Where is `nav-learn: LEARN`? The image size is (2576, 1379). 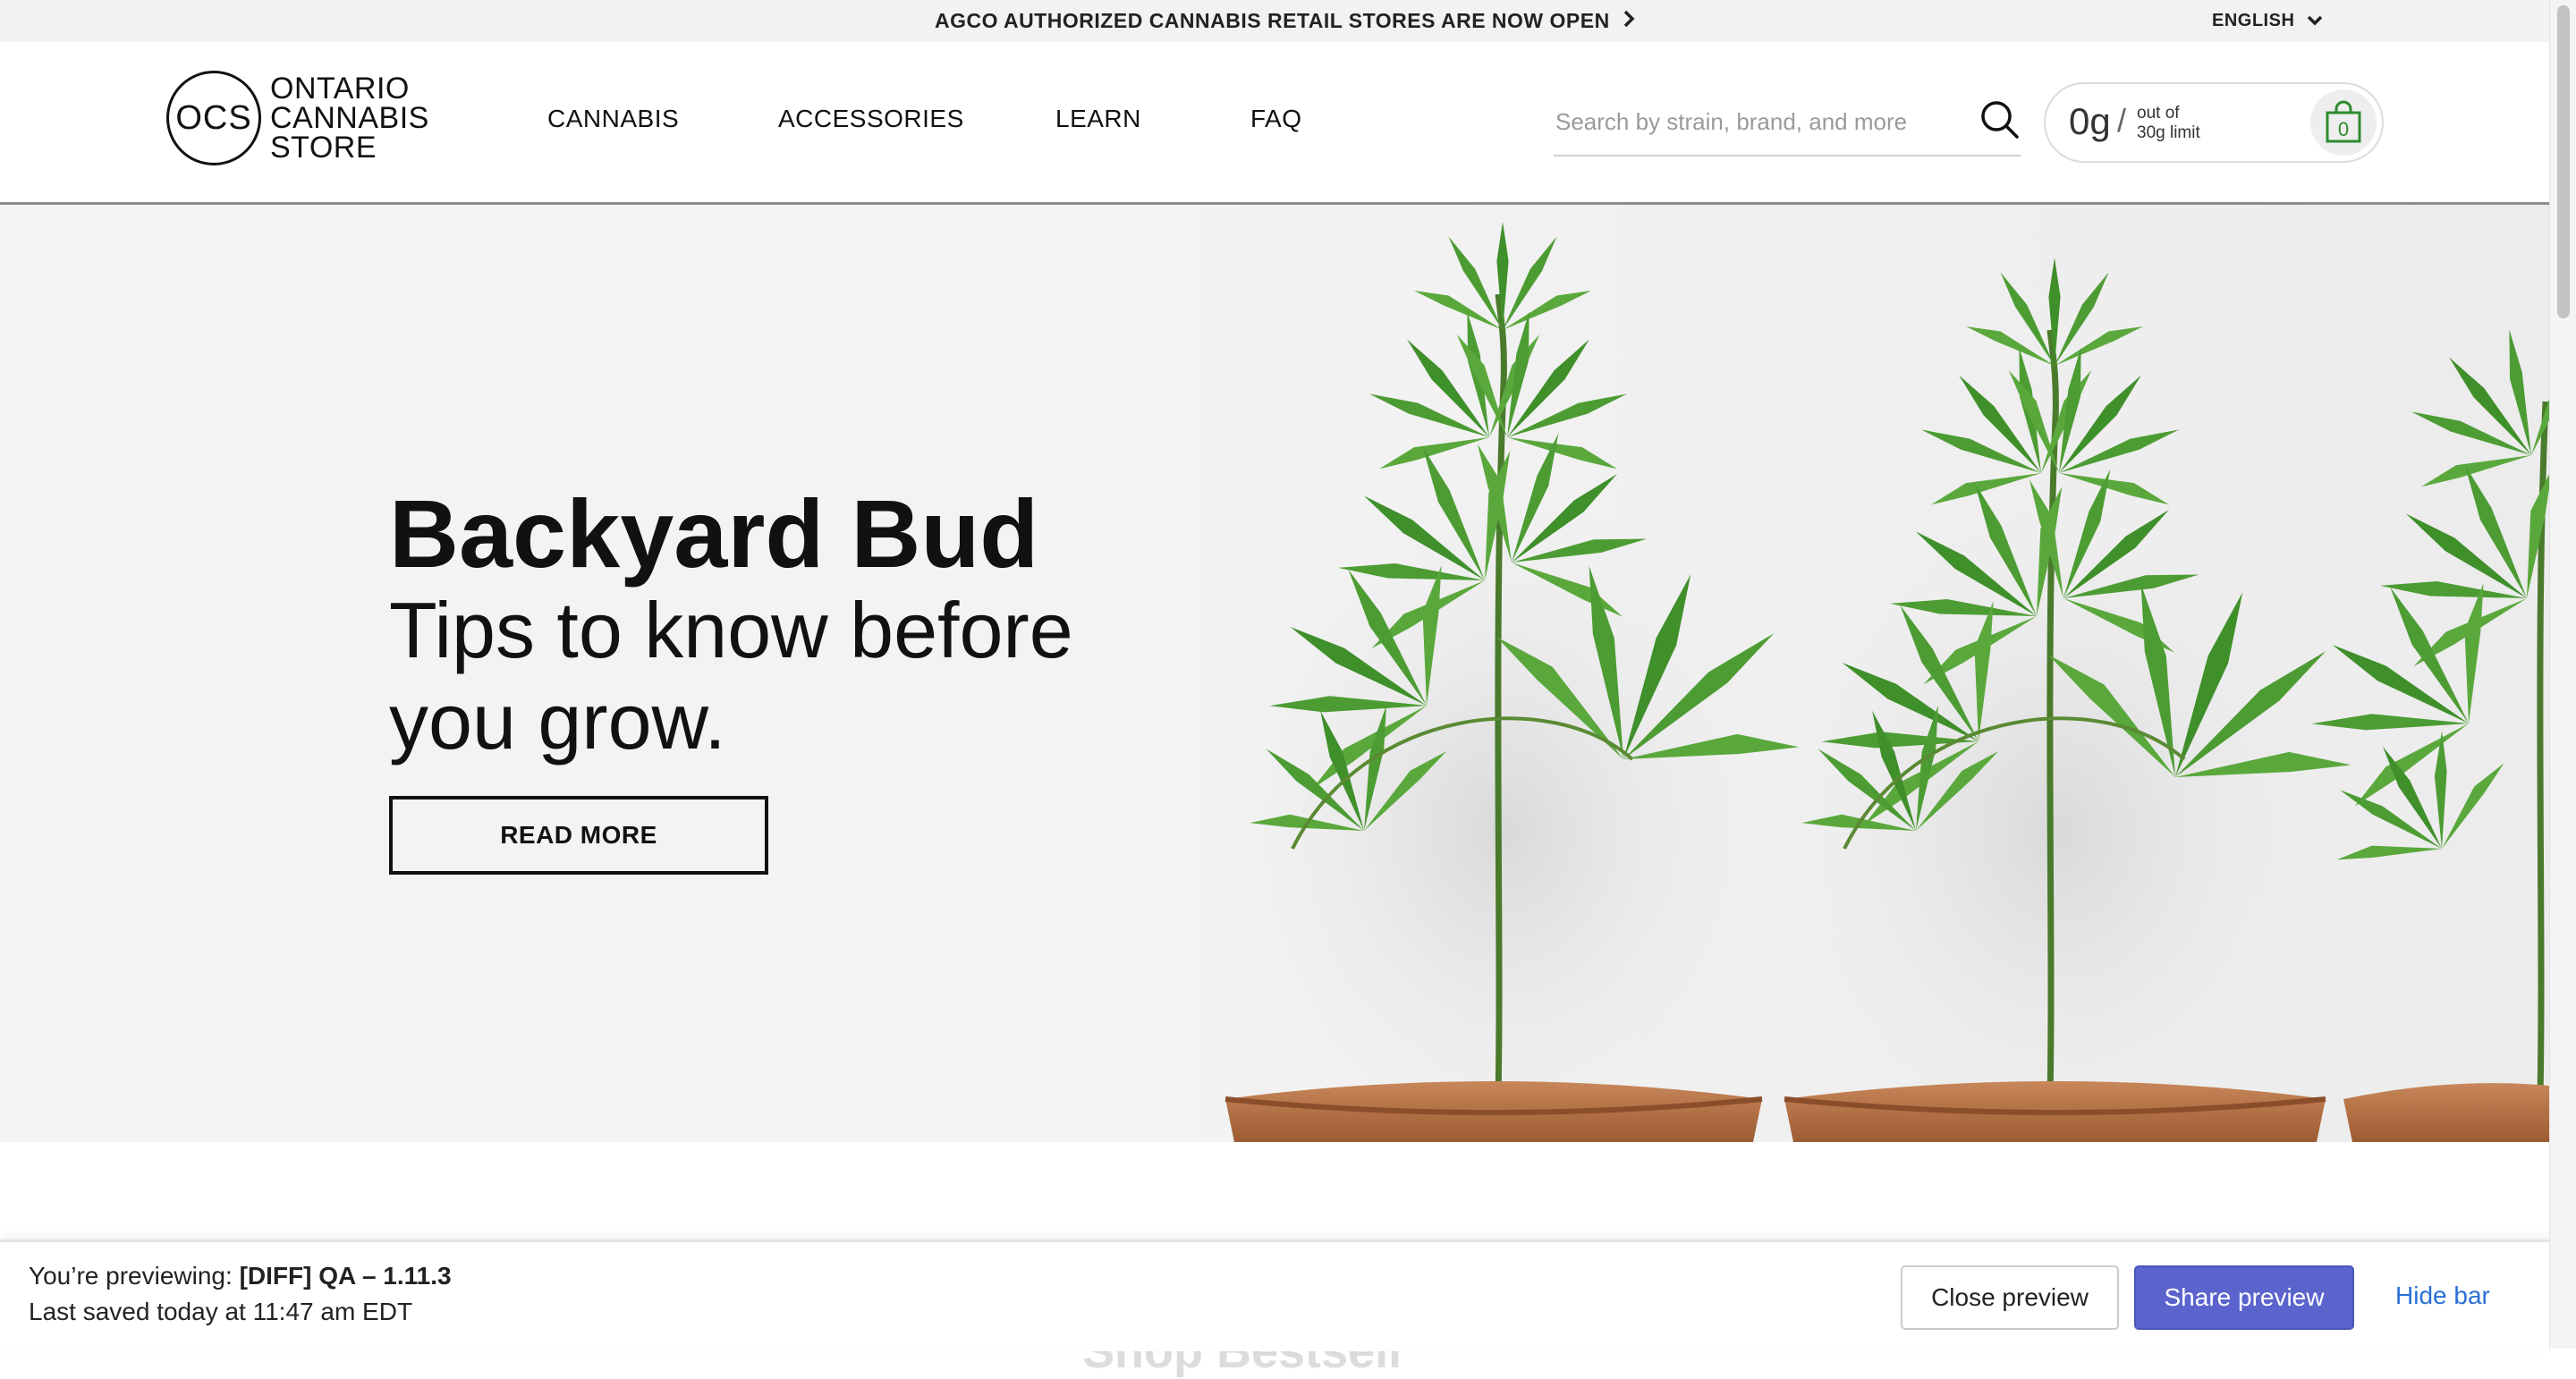
nav-learn: LEARN is located at coordinates (1098, 119).